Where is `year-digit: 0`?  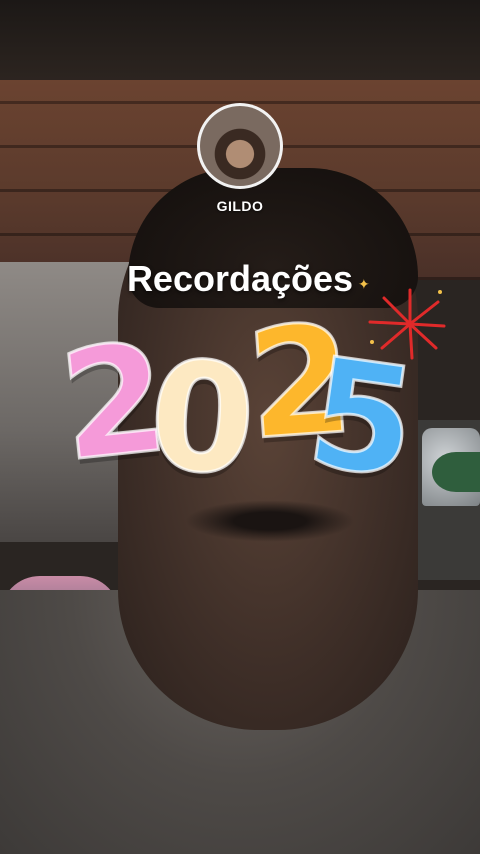
year-digit: 0 is located at coordinates (202, 419).